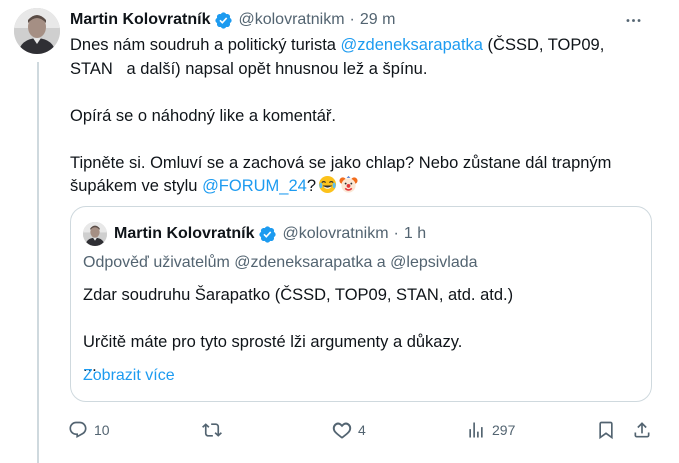  Describe the element at coordinates (476, 430) in the screenshot. I see `views-icon` at that location.